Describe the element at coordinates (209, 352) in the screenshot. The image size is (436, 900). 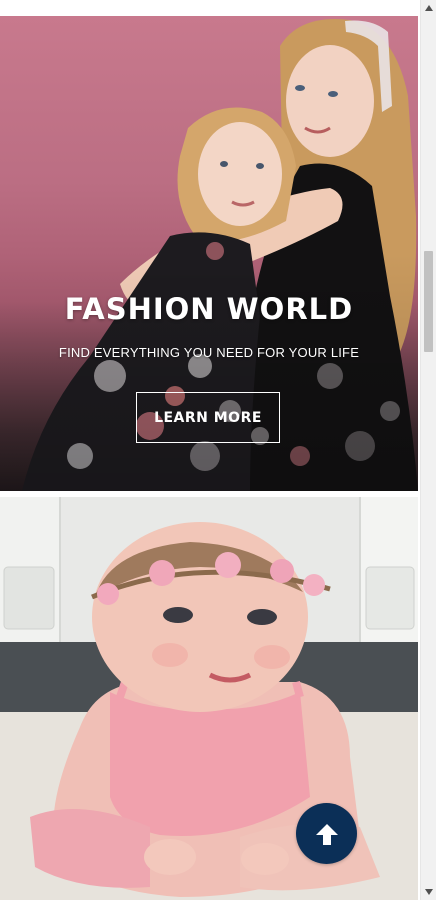
I see `hero-subtitle: FIND EVERYTHING YOU NEED FOR YOUR LIFE` at that location.